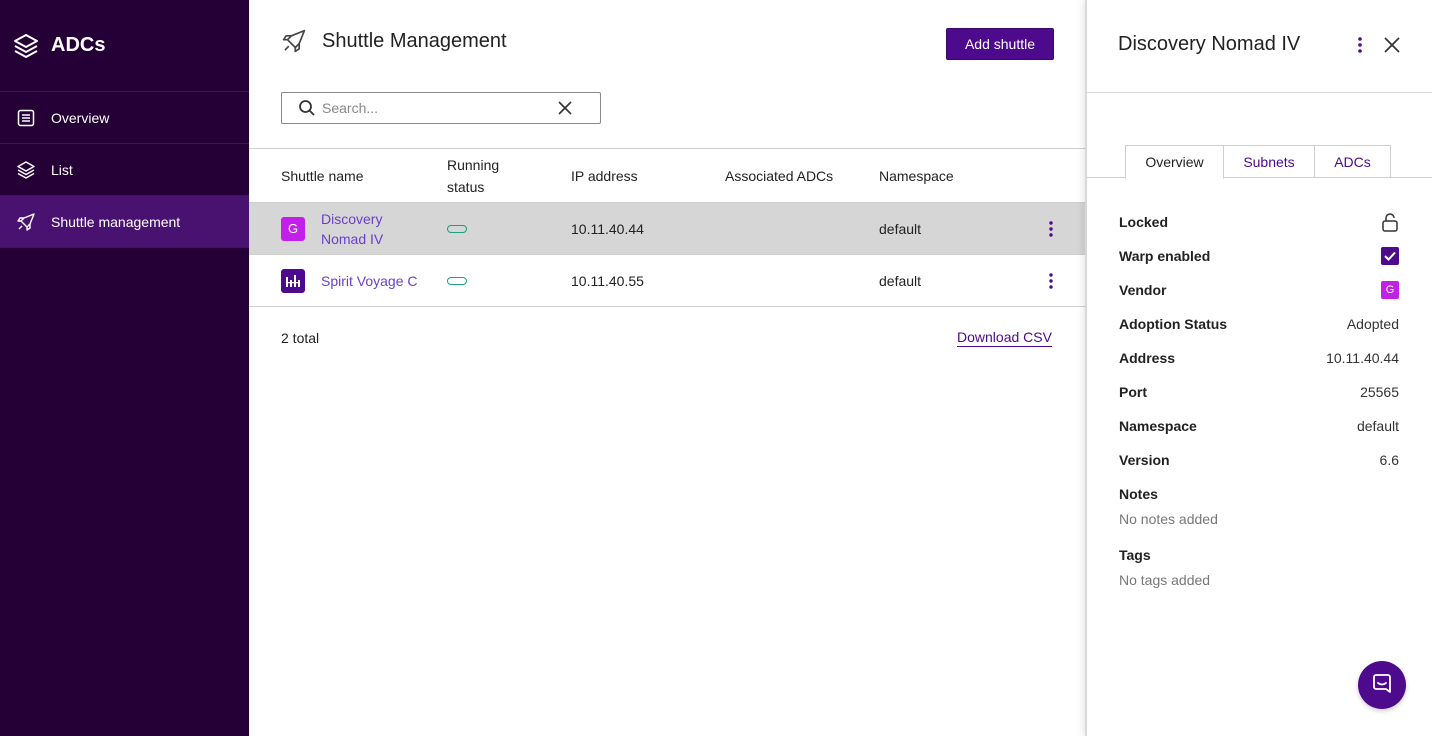 The width and height of the screenshot is (1432, 736). What do you see at coordinates (1144, 222) in the screenshot?
I see `prop-label: Locked` at bounding box center [1144, 222].